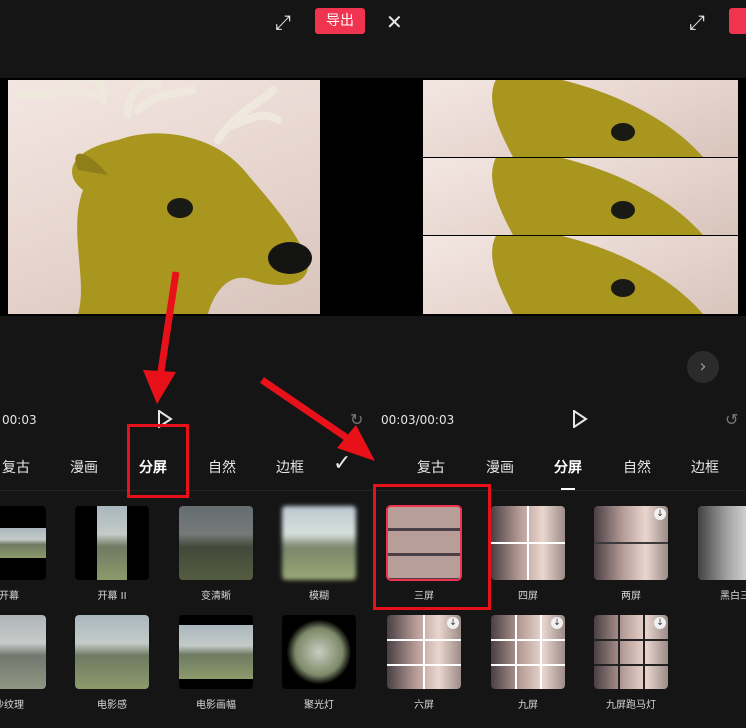 Image resolution: width=746 pixels, height=728 pixels. What do you see at coordinates (394, 22) in the screenshot?
I see `close-icon: ✕` at bounding box center [394, 22].